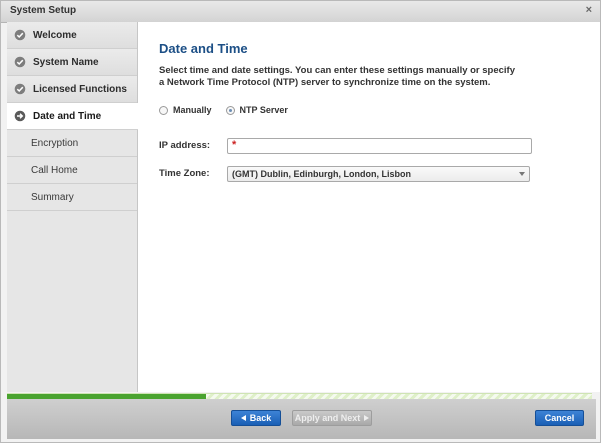  What do you see at coordinates (260, 418) in the screenshot?
I see `back-button-label: Back` at bounding box center [260, 418].